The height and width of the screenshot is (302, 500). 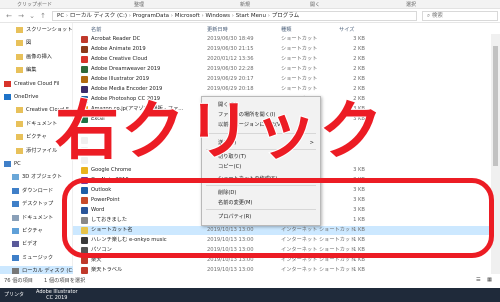 I want to click on back-arrow-icon: ←, so click(x=9, y=16).